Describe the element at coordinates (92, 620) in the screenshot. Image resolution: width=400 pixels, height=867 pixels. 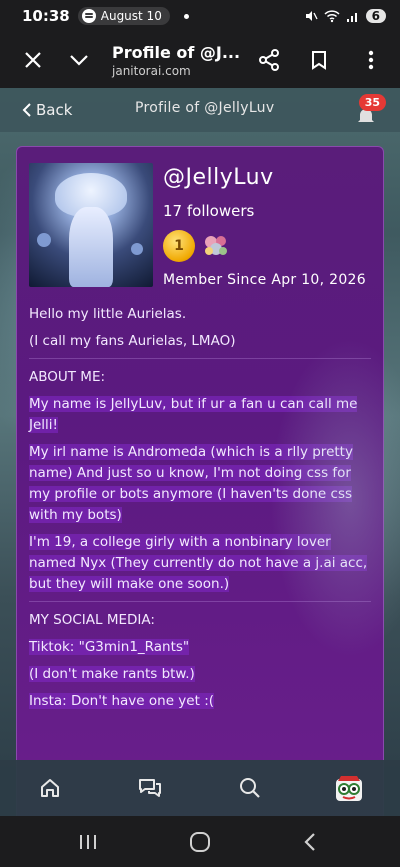
I see `bio-social-header: MY SOCIAL MEDIA:` at that location.